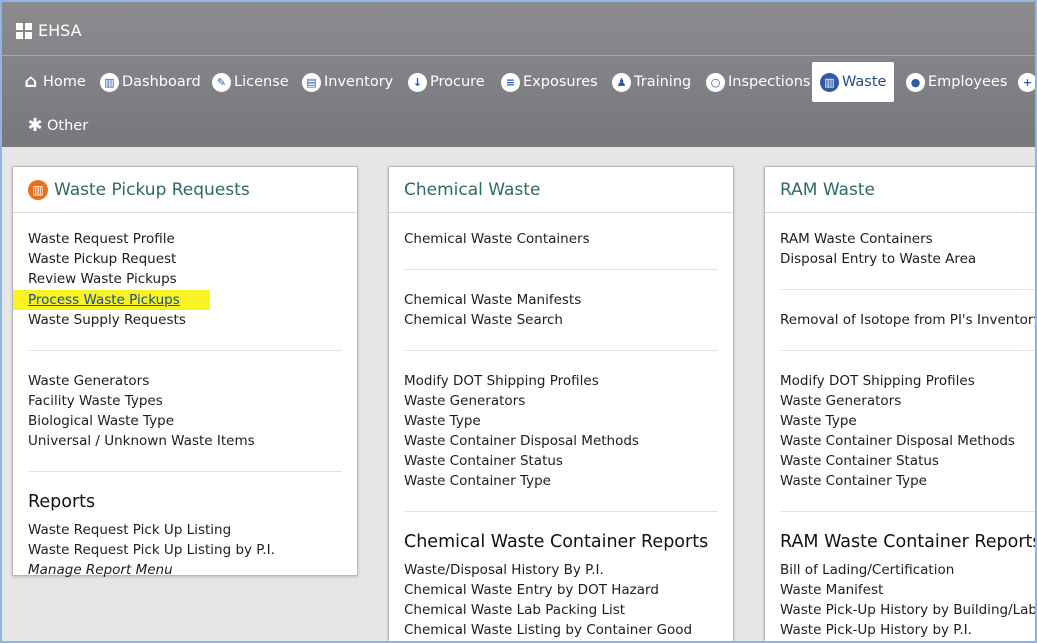 This screenshot has height=643, width=1037. Describe the element at coordinates (561, 610) in the screenshot. I see `link-report-lab-packing-list: Chemical Waste Lab Packing List` at that location.